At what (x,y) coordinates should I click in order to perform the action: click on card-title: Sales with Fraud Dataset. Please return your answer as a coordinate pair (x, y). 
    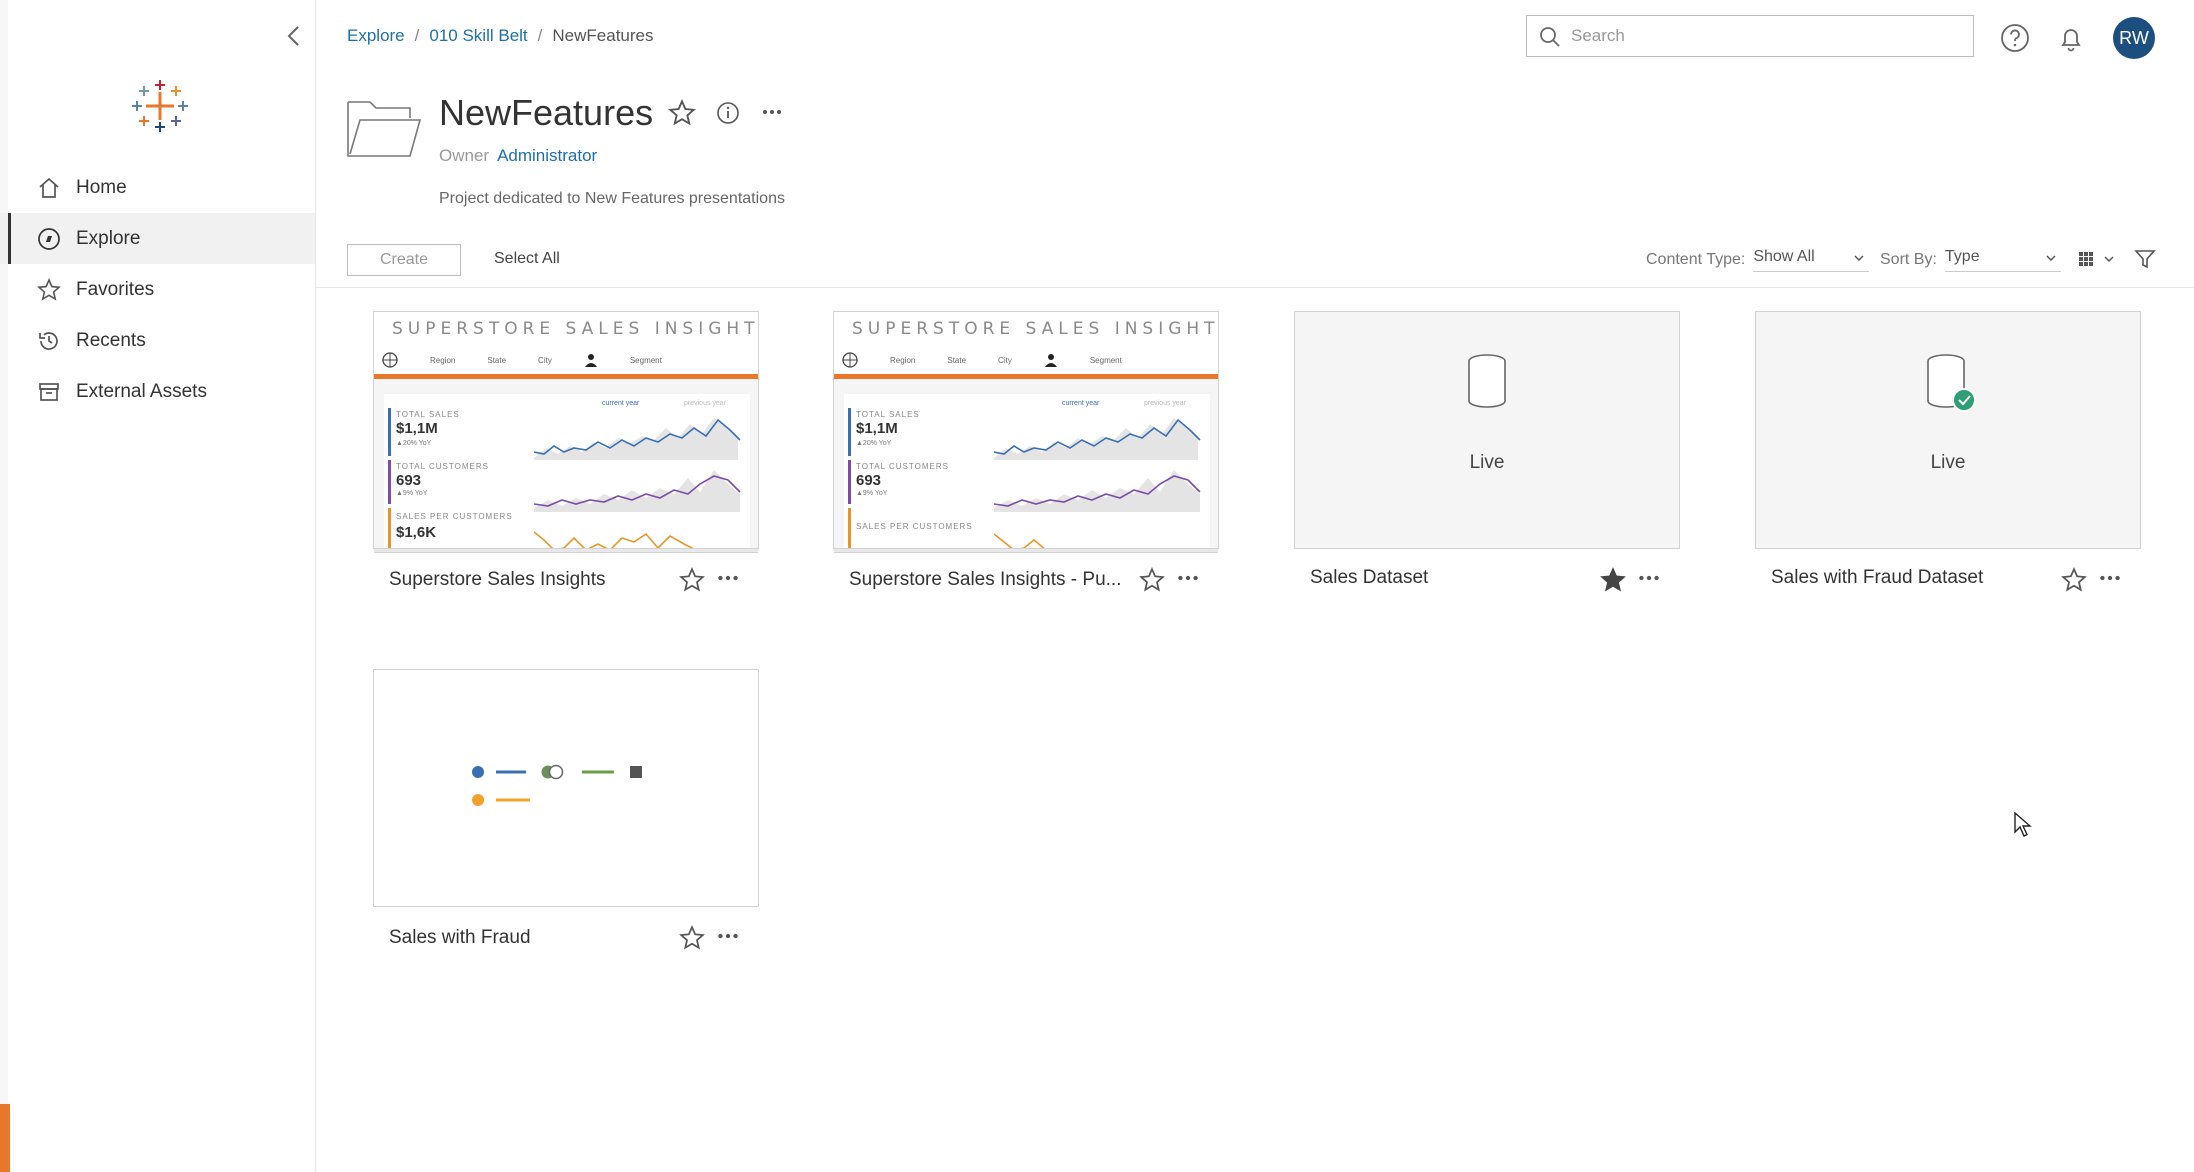
    Looking at the image, I should click on (1877, 578).